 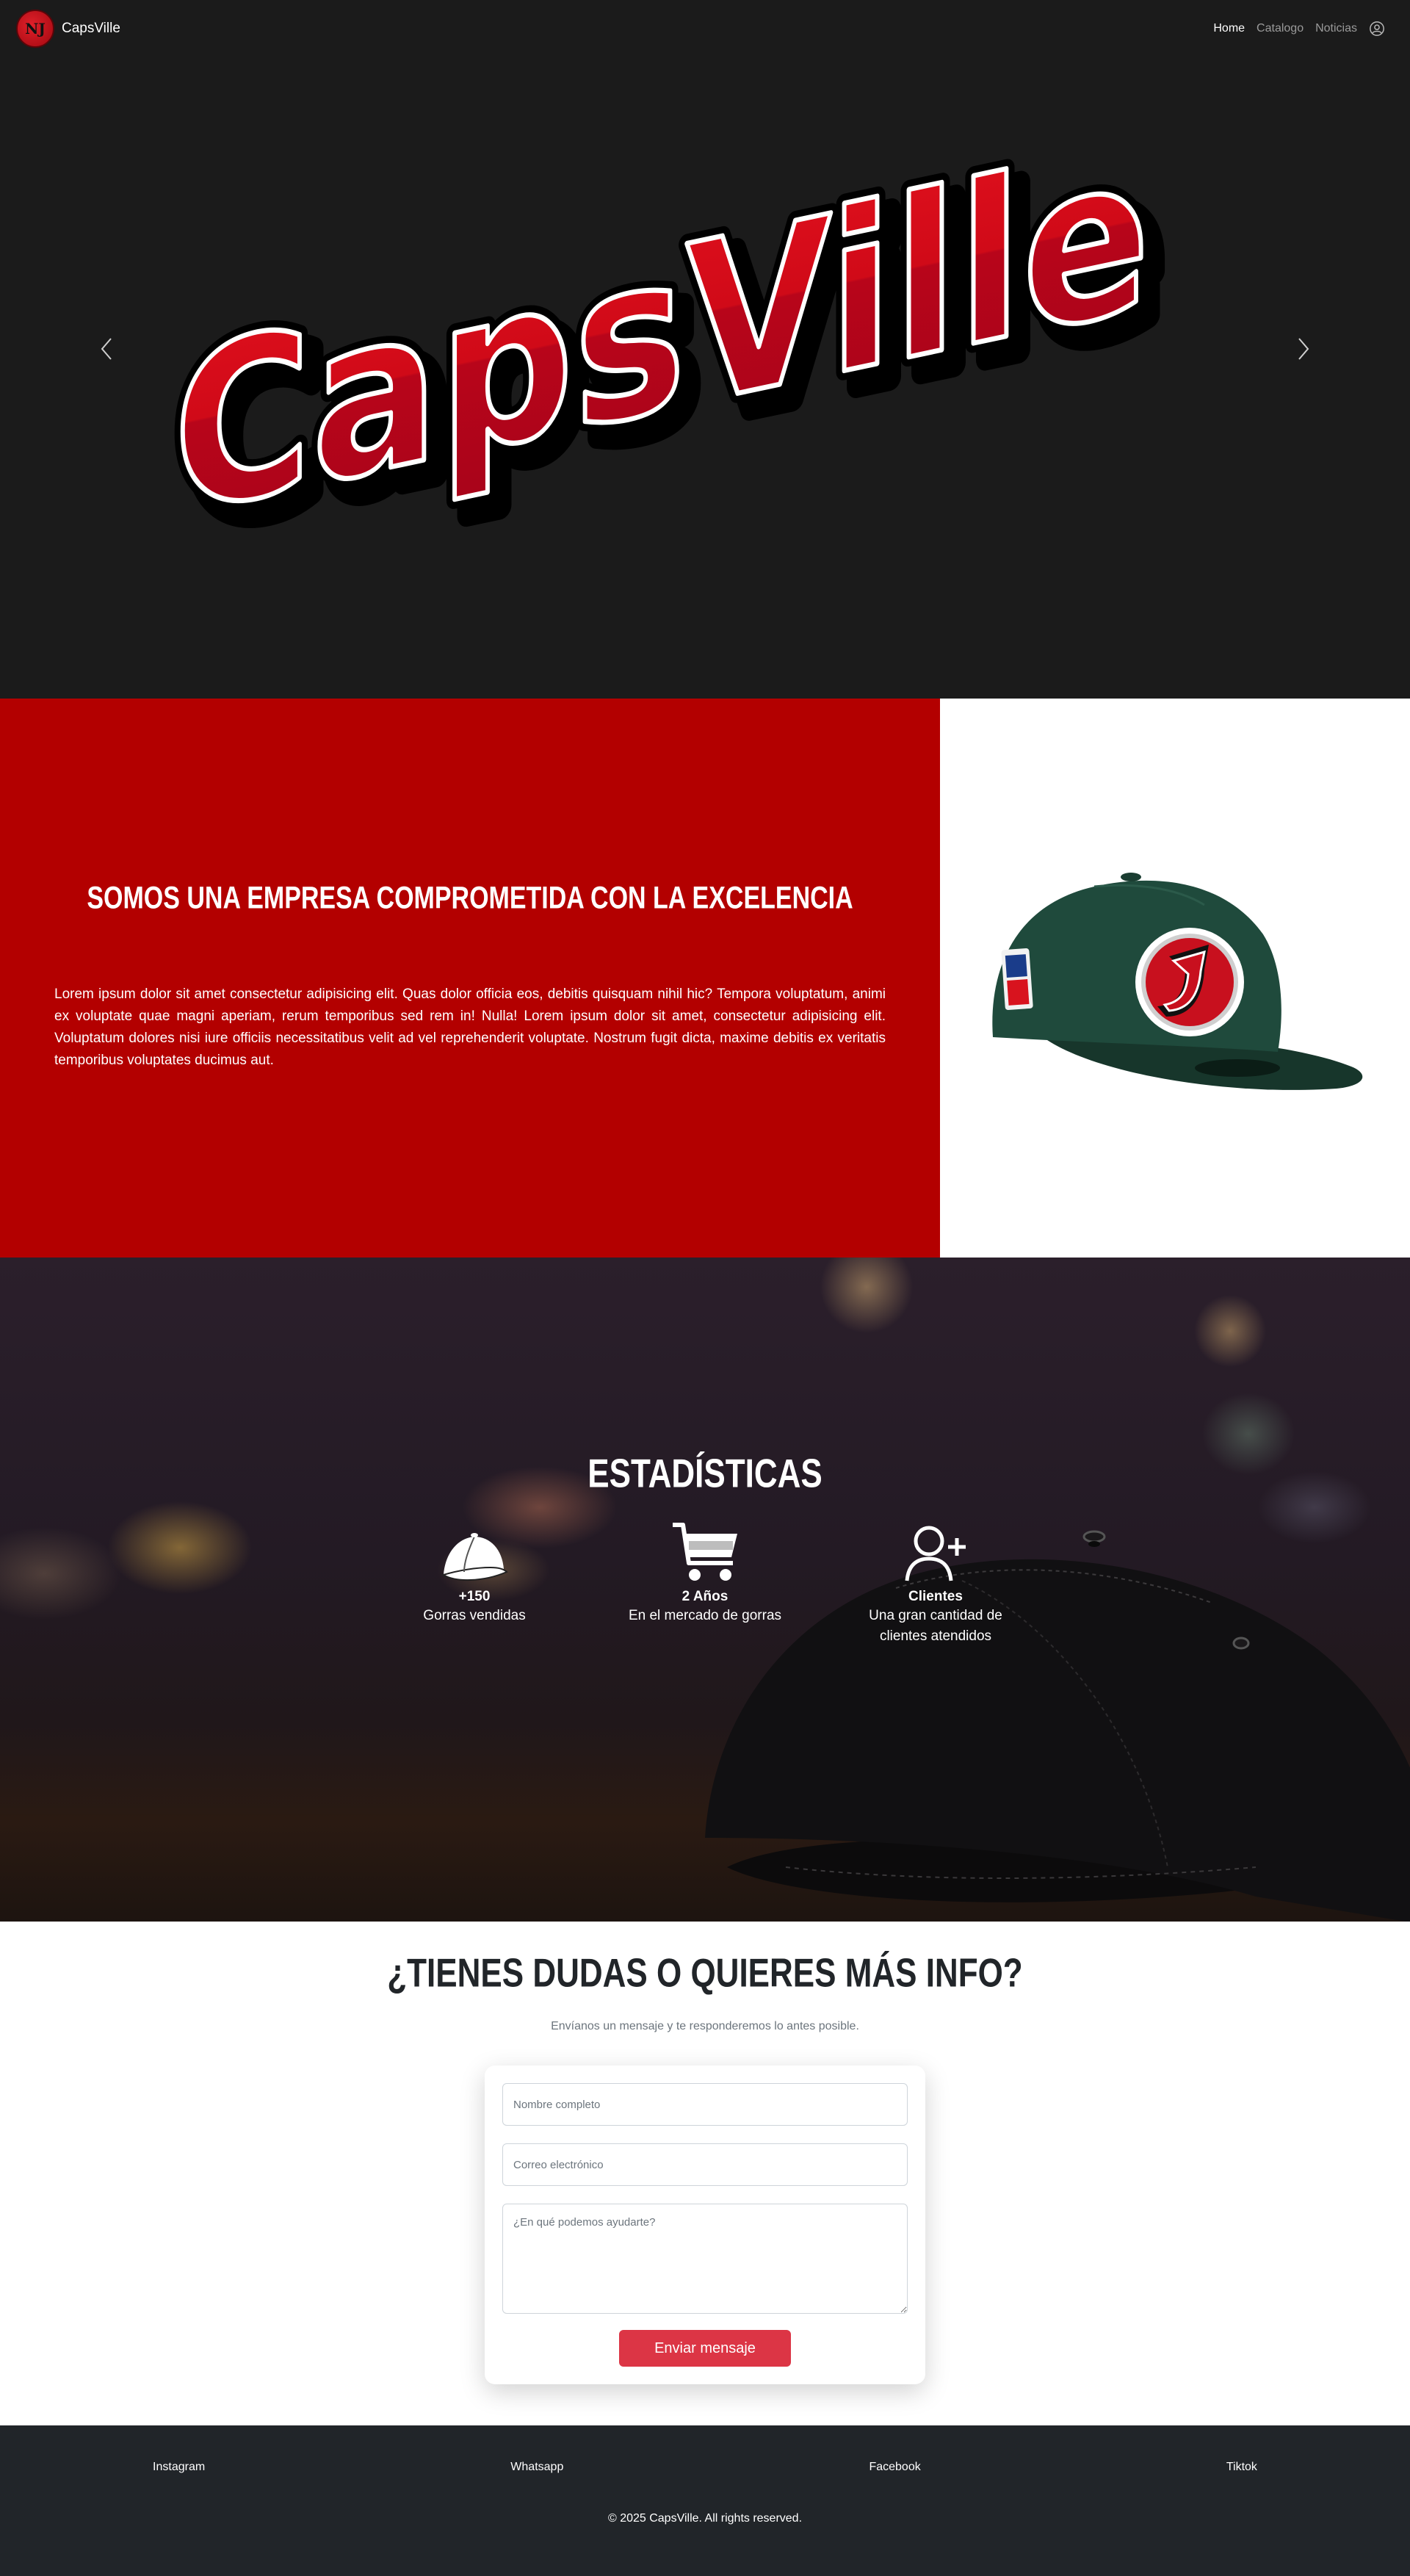 I want to click on nav-links: Home Catalogo Noticias, so click(x=1299, y=29).